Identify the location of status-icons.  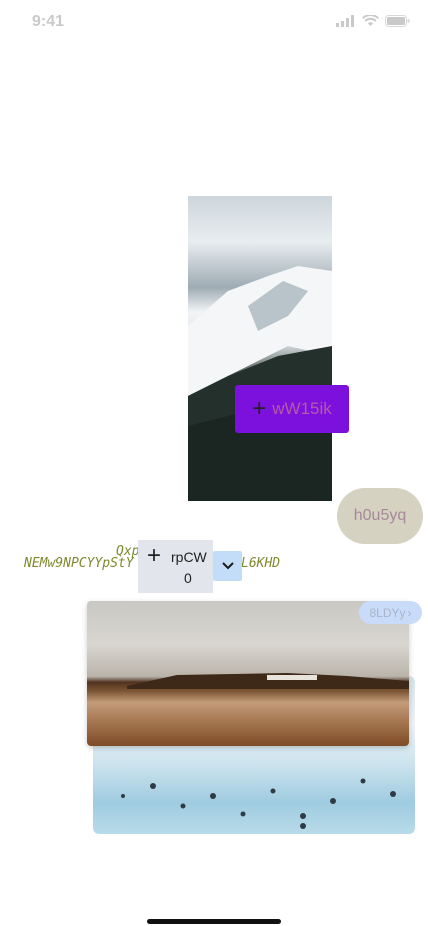
(373, 21).